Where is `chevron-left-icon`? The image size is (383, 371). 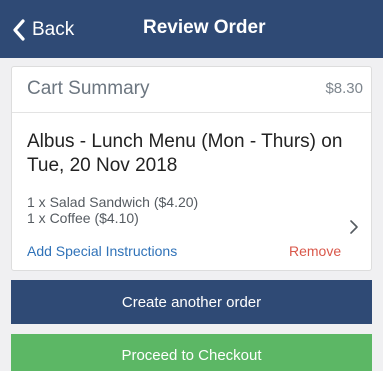
chevron-left-icon is located at coordinates (19, 30).